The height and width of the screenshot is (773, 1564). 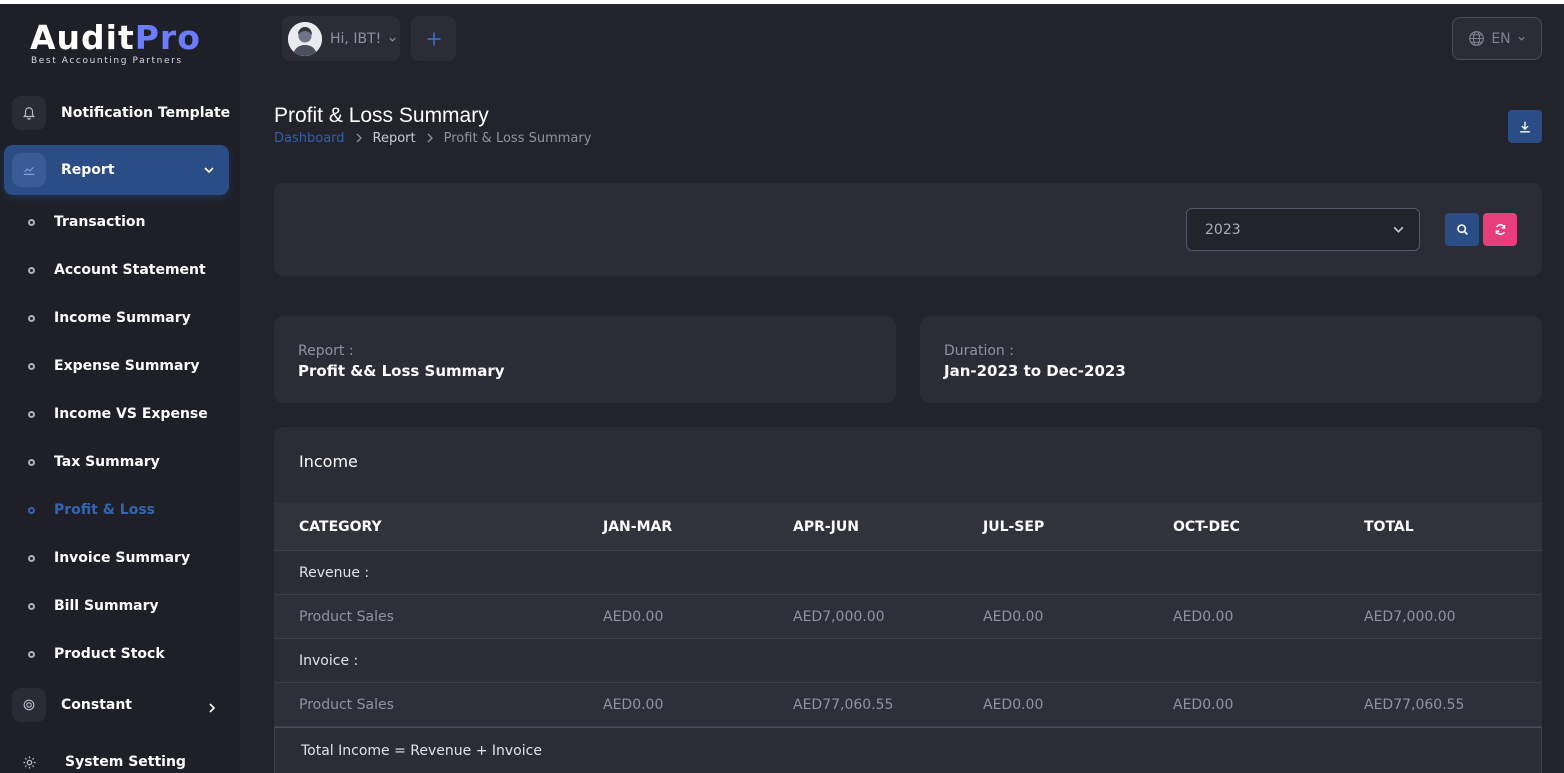 I want to click on logo: AuditPro Best Accounting Partners, so click(x=115, y=42).